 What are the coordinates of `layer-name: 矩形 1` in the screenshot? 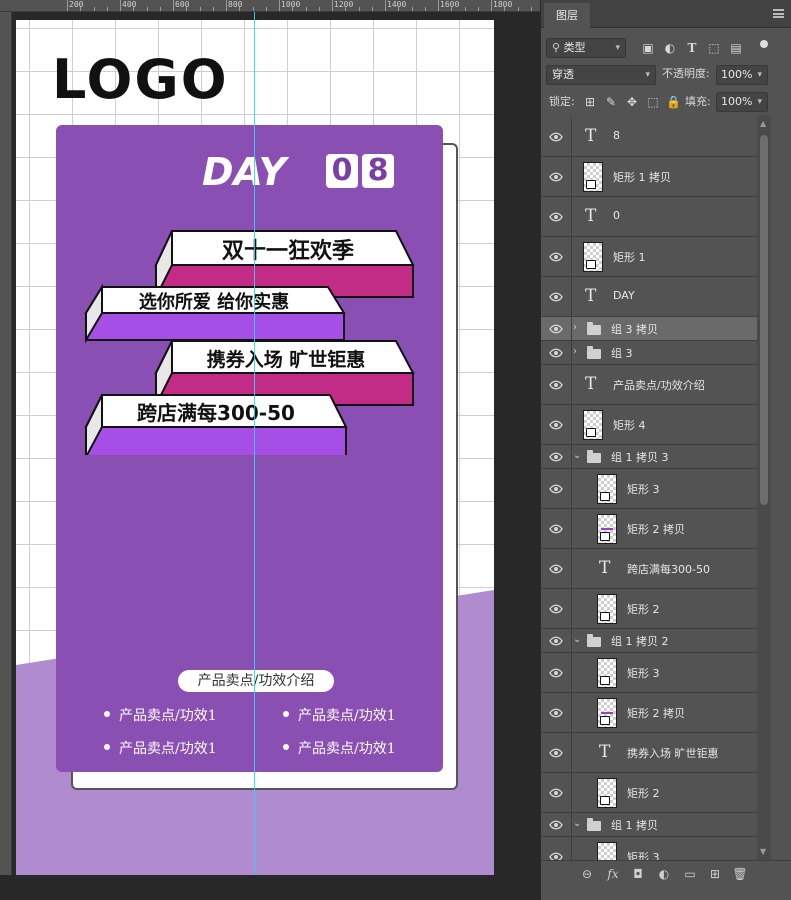 It's located at (629, 257).